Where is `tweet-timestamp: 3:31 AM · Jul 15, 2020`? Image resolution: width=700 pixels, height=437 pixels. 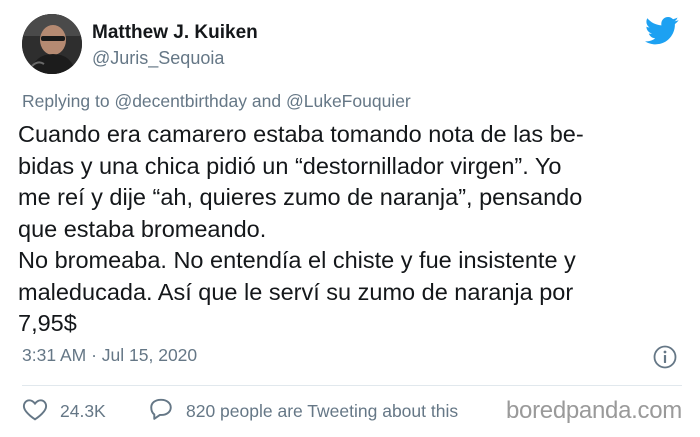 tweet-timestamp: 3:31 AM · Jul 15, 2020 is located at coordinates (109, 355).